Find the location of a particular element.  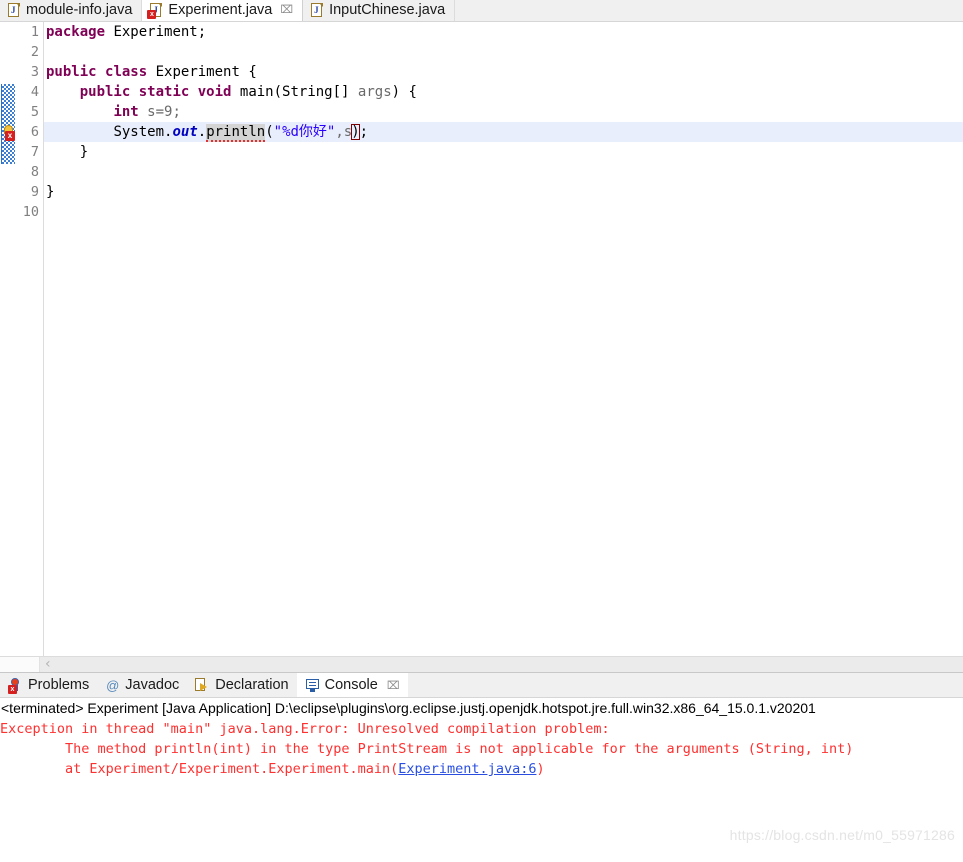

quickfix-error-bulb-icon: x is located at coordinates (8, 133).